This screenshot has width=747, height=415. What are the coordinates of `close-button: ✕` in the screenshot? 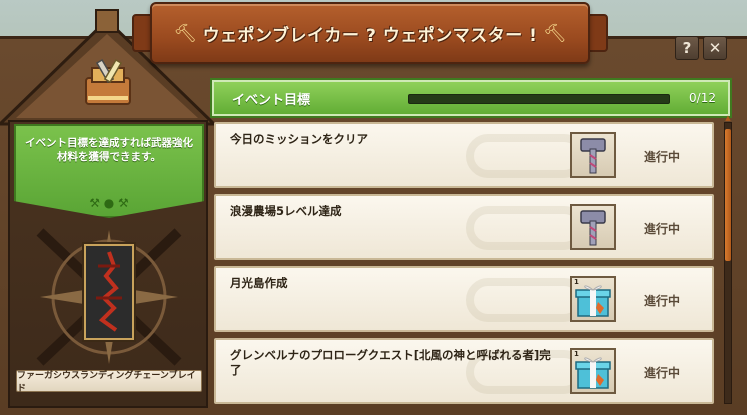 It's located at (715, 48).